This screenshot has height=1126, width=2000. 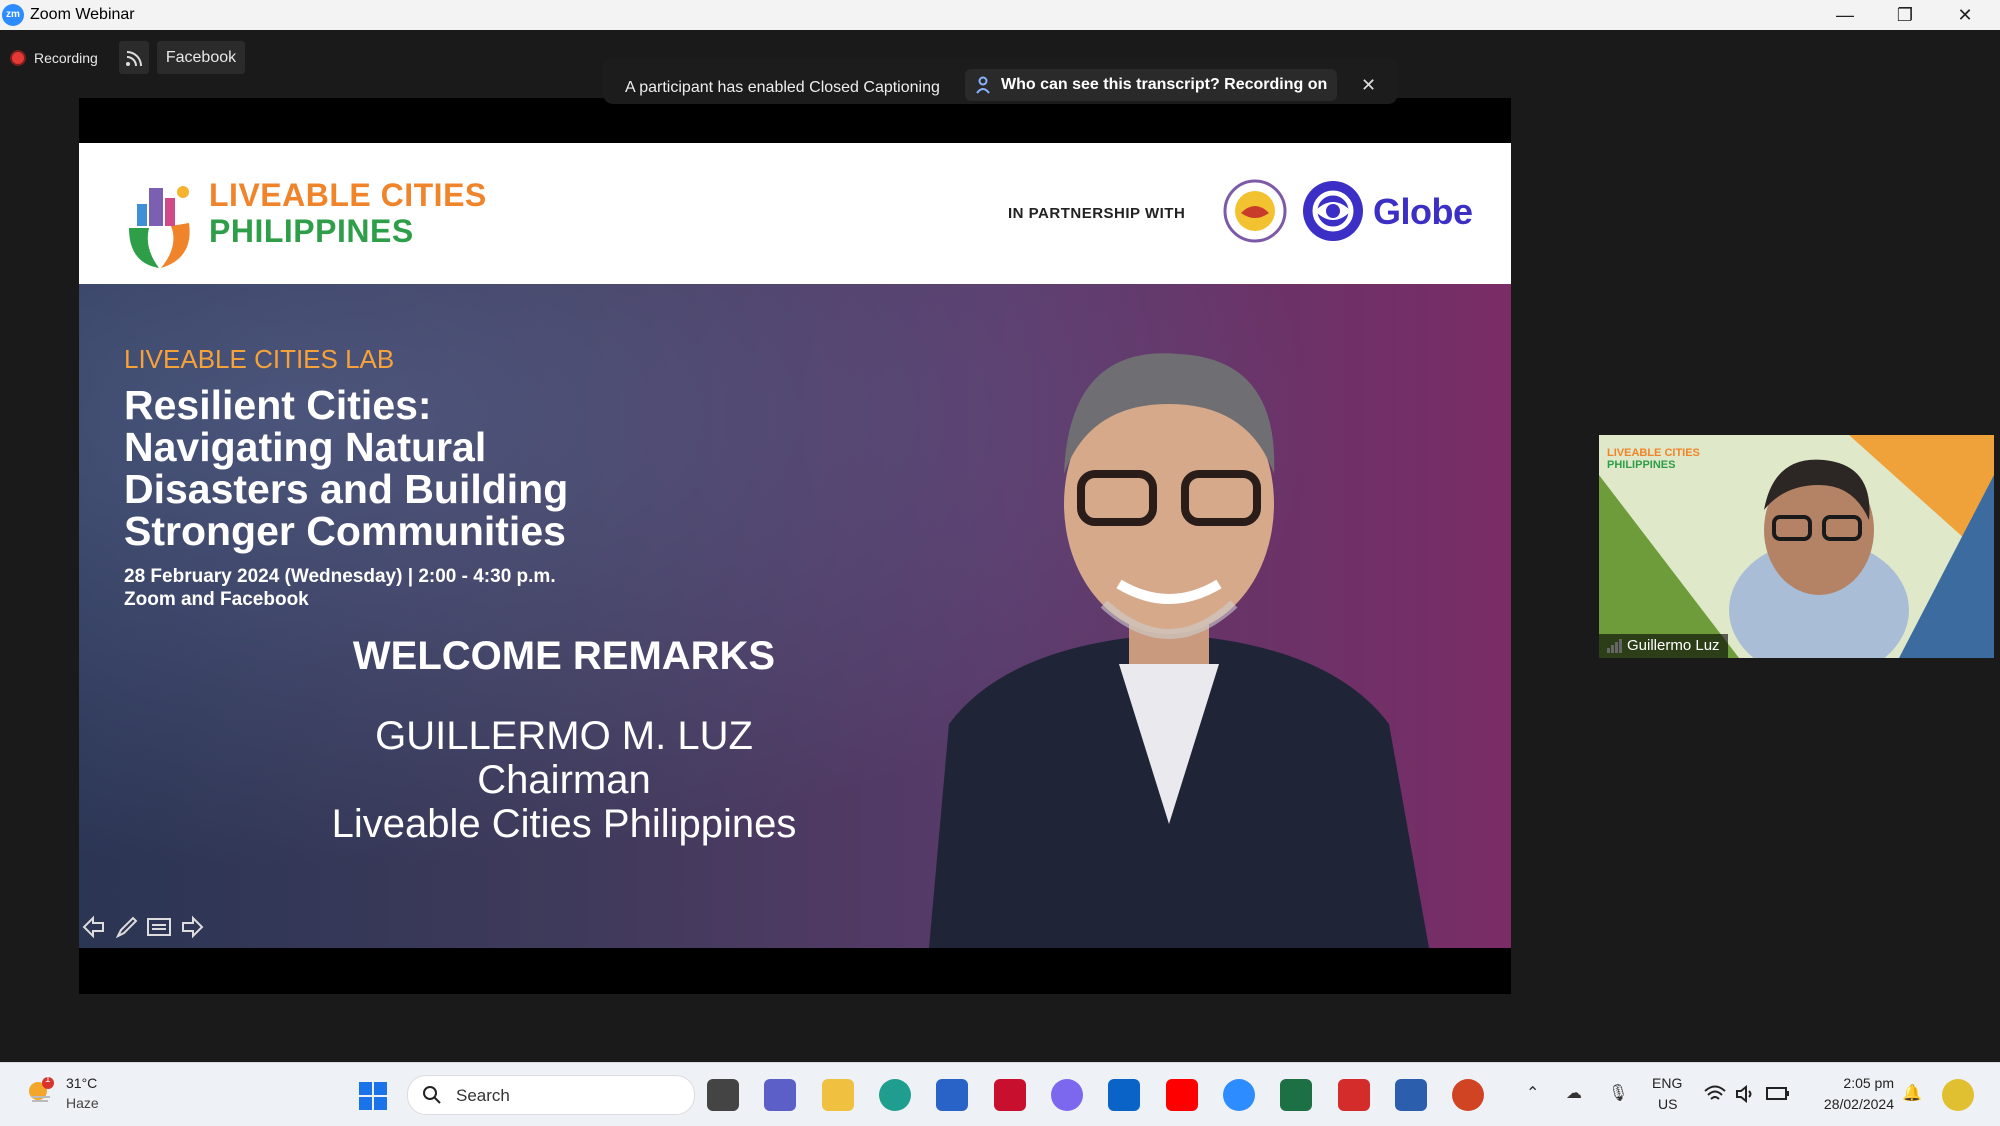 What do you see at coordinates (1411, 1095) in the screenshot?
I see `word-app-icon` at bounding box center [1411, 1095].